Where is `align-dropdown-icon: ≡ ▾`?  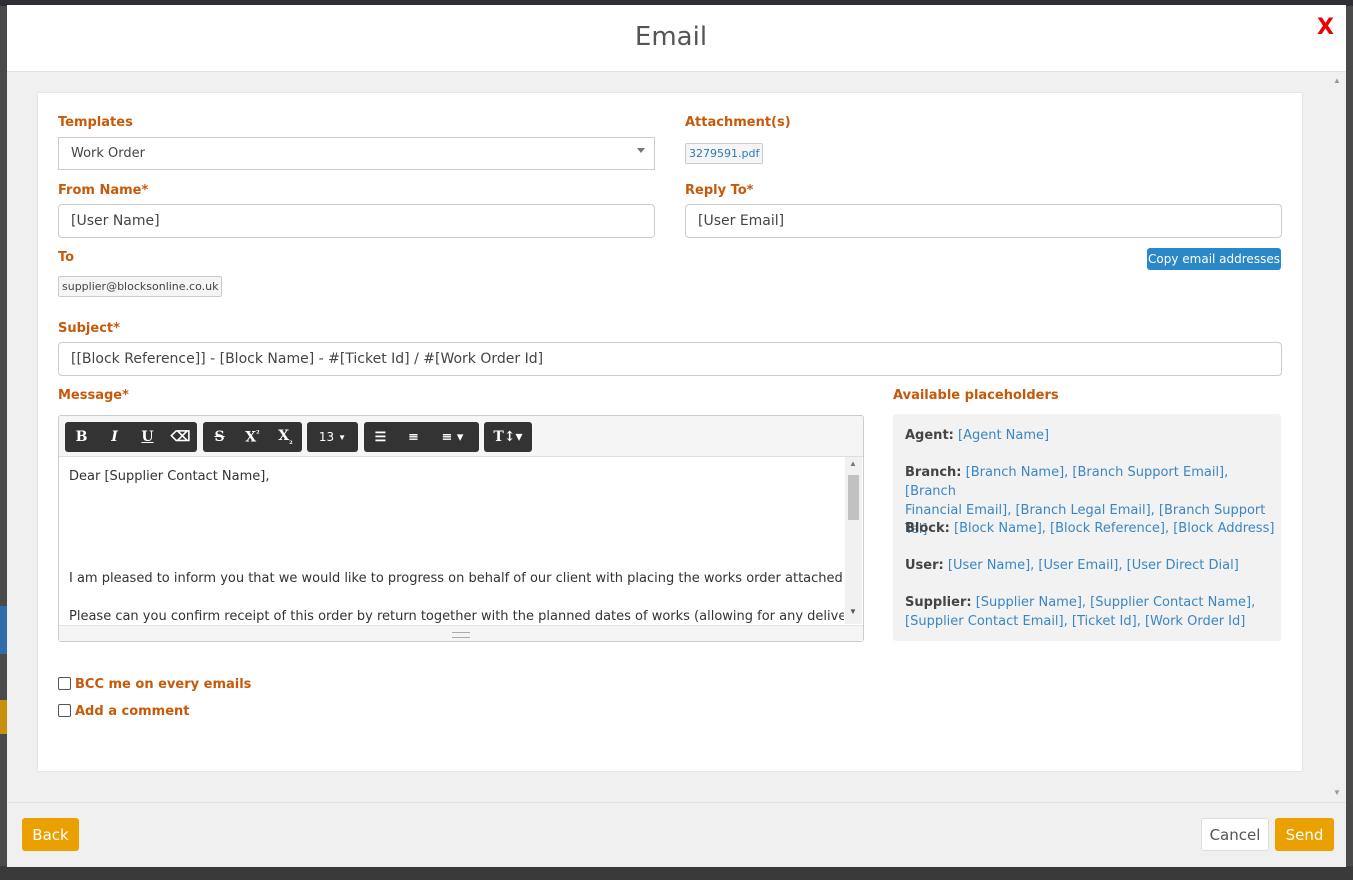
align-dropdown-icon: ≡ ▾ is located at coordinates (452, 437).